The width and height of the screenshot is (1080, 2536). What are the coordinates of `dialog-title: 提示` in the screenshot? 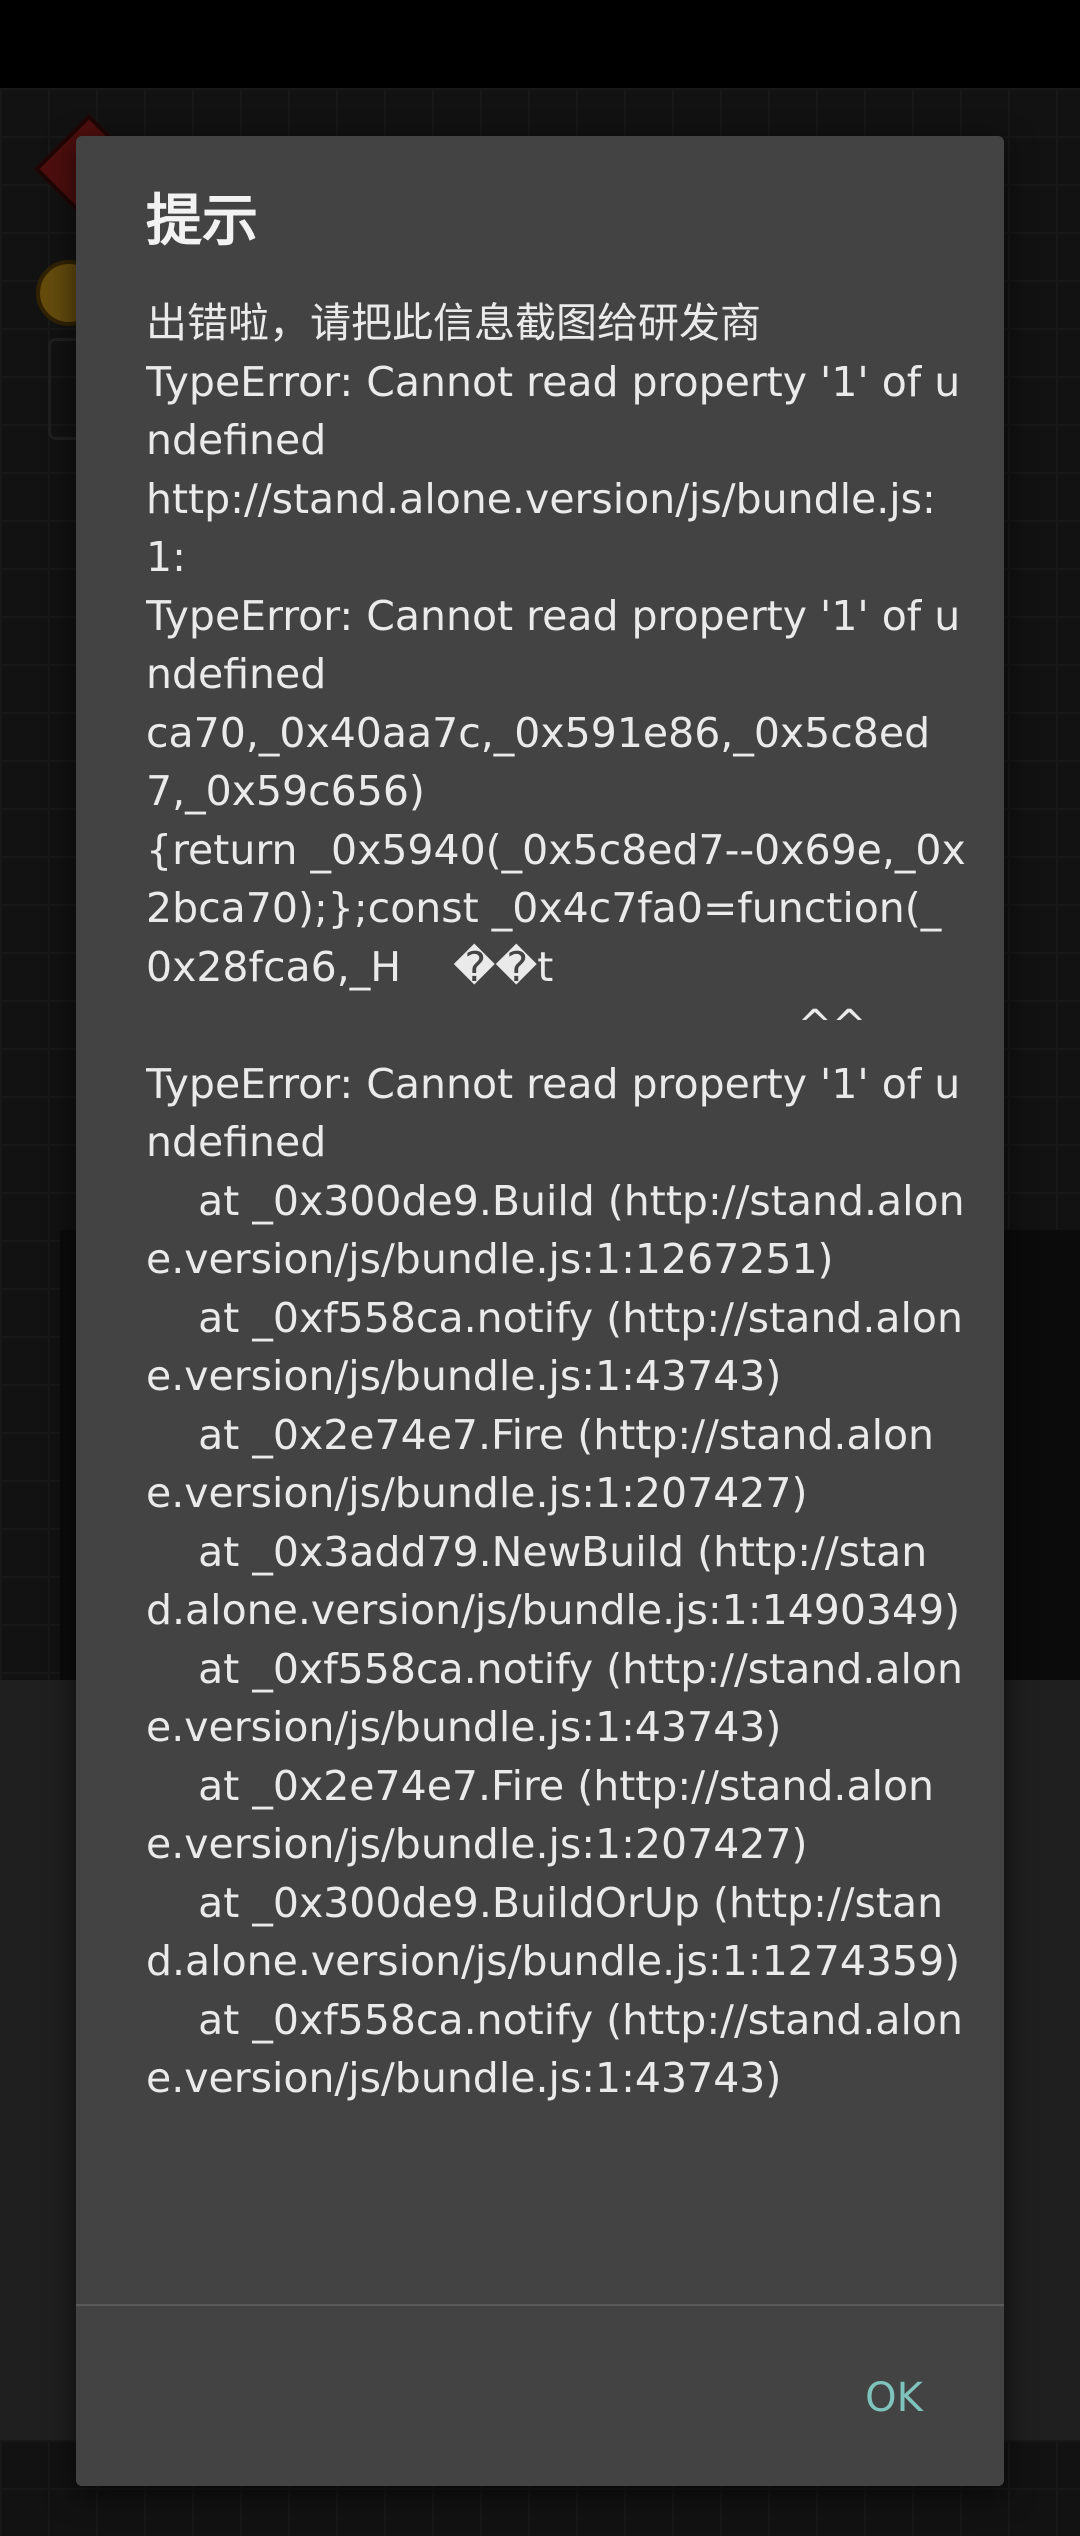 It's located at (202, 221).